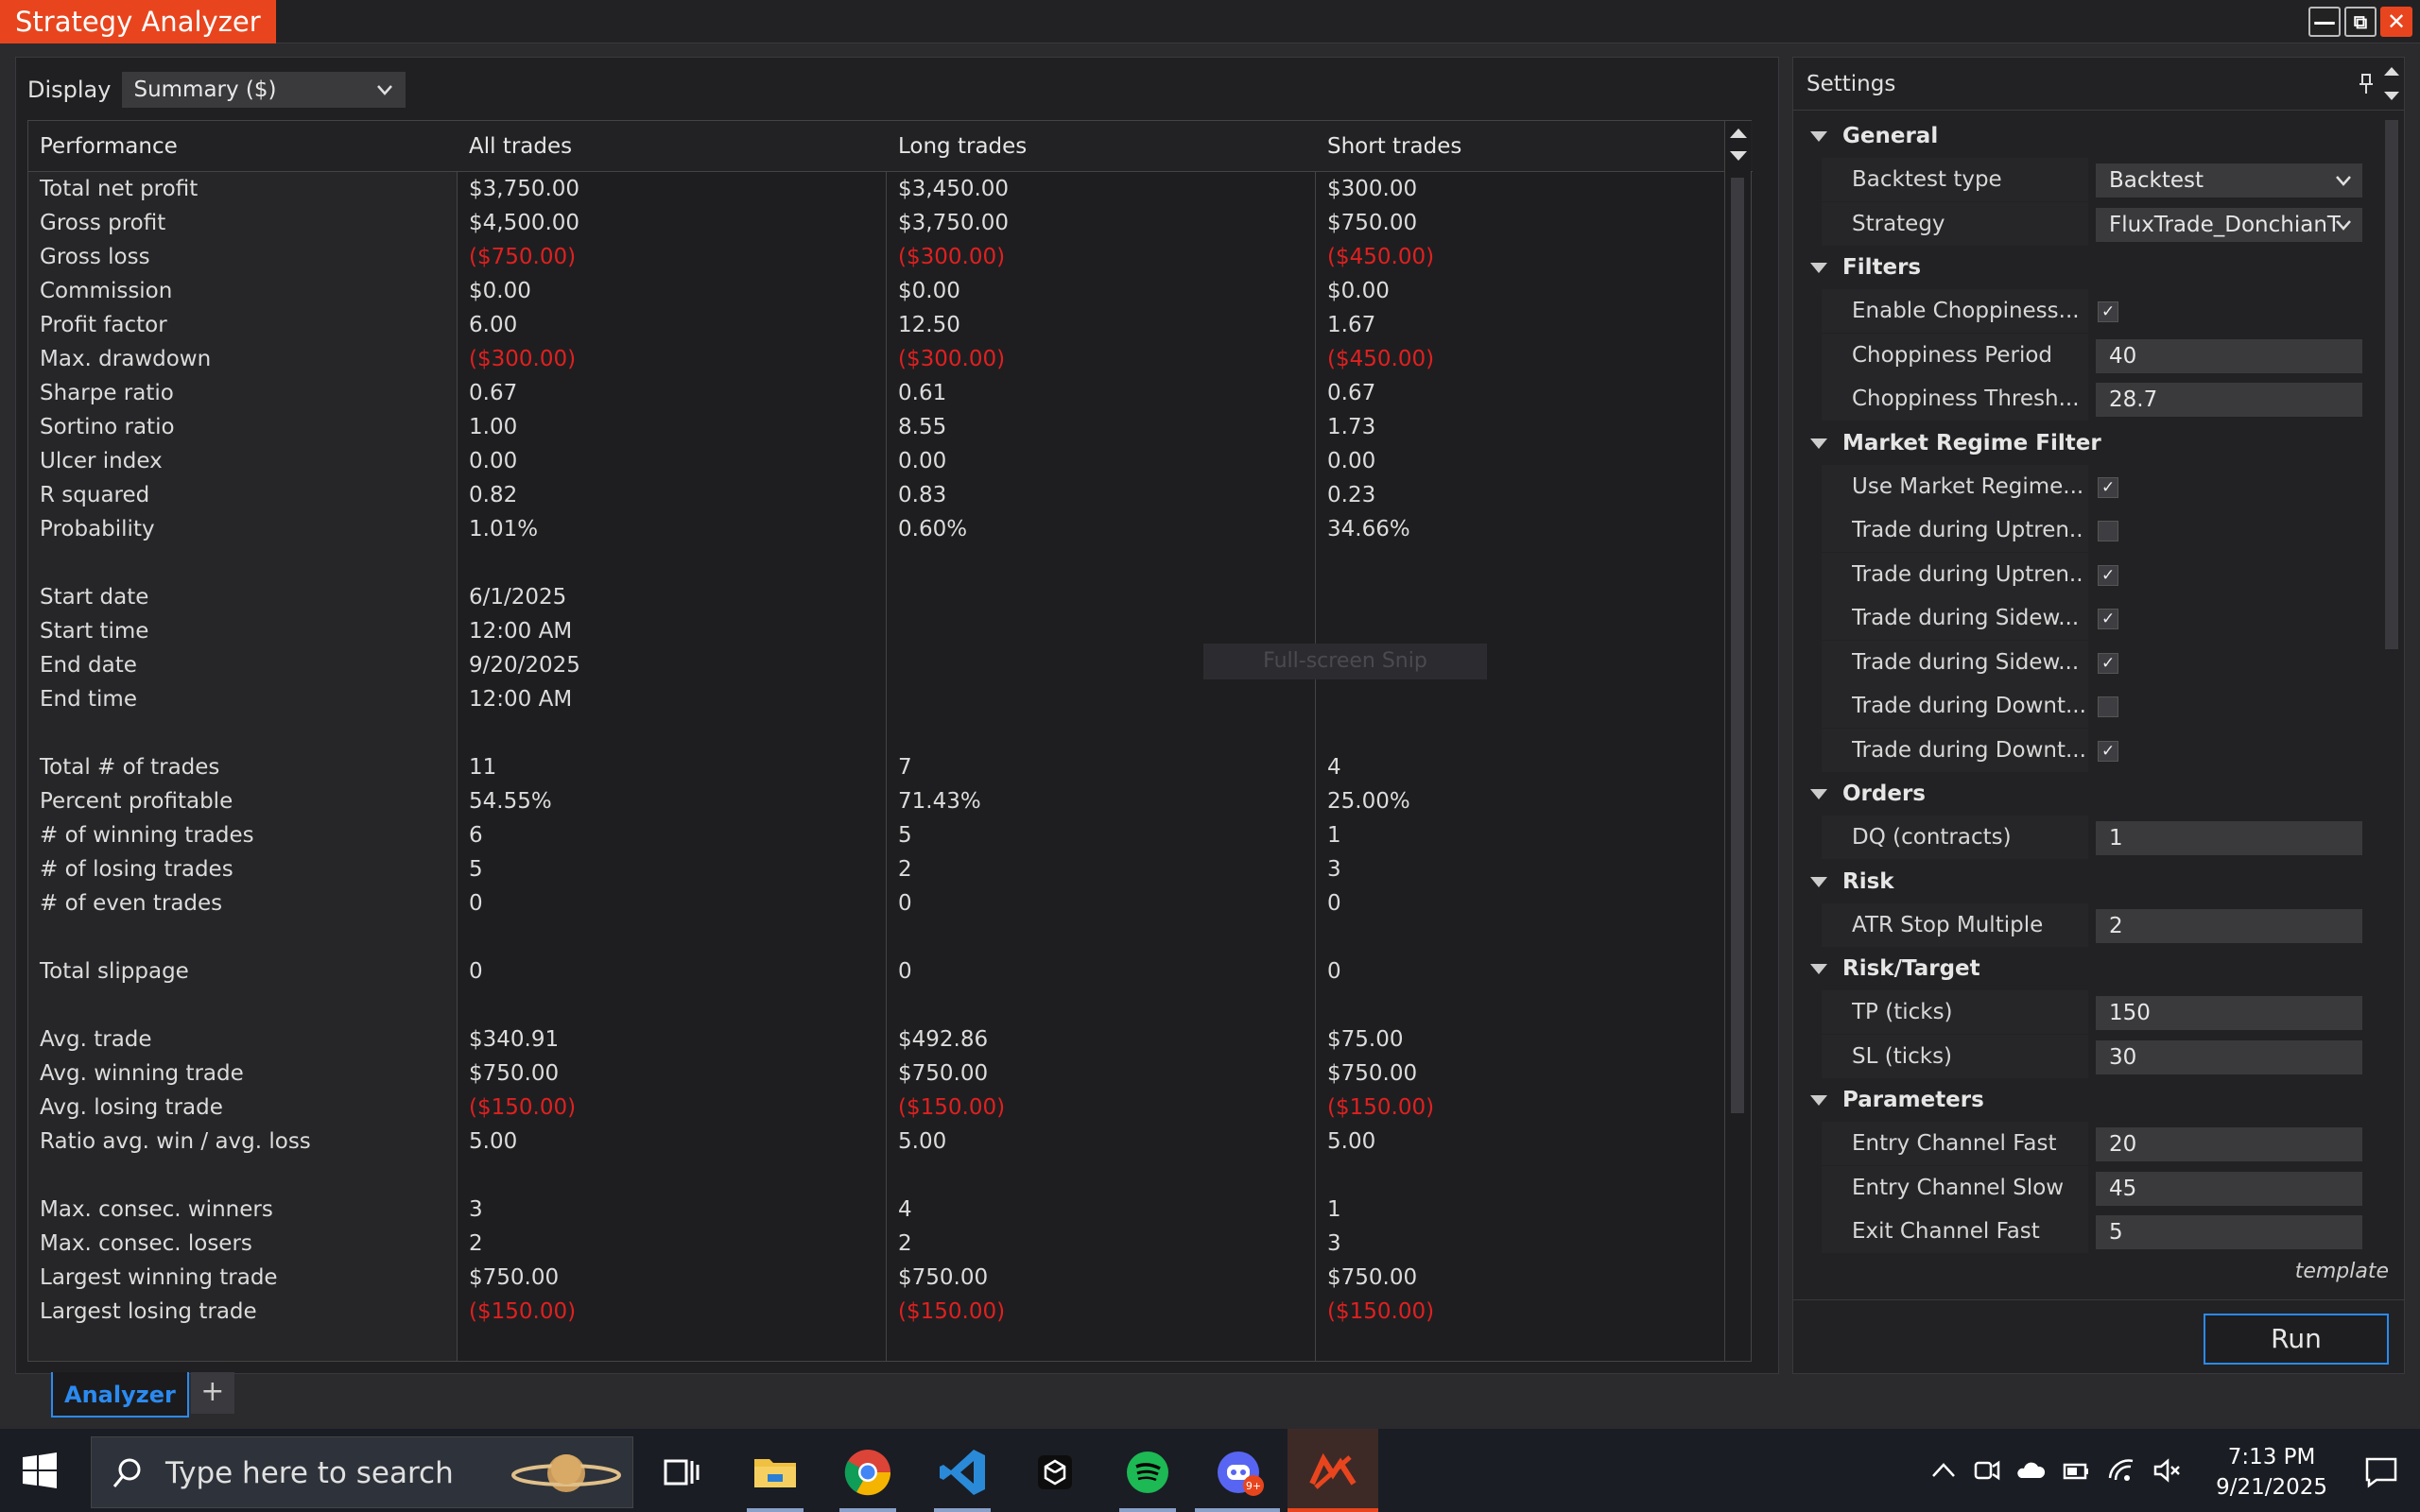 The height and width of the screenshot is (1512, 2420). What do you see at coordinates (1054, 1472) in the screenshot?
I see `app-cube-icon` at bounding box center [1054, 1472].